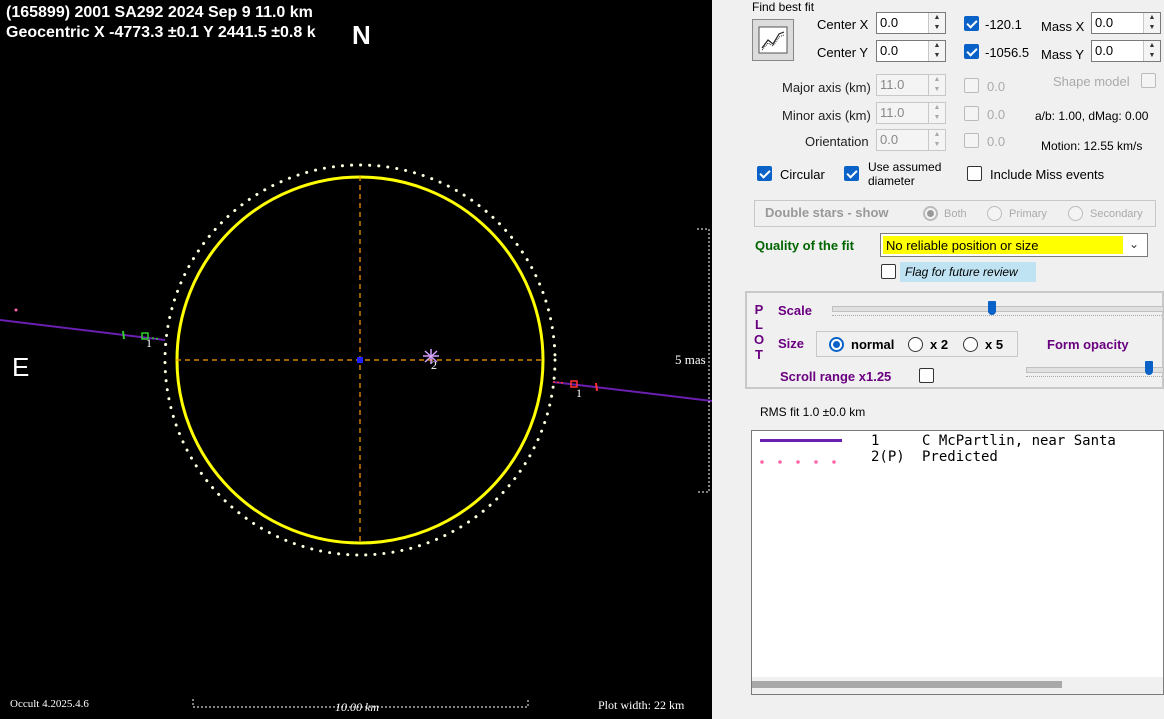 This screenshot has width=1164, height=719. Describe the element at coordinates (123, 335) in the screenshot. I see `chord-1-disappear-tick` at that location.